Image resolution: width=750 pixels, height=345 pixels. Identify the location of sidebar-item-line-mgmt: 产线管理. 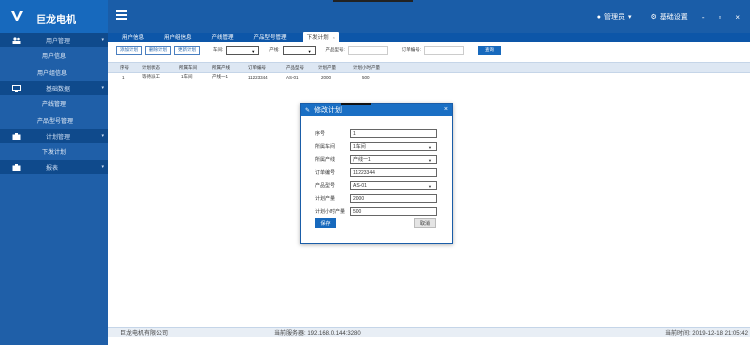
(54, 103).